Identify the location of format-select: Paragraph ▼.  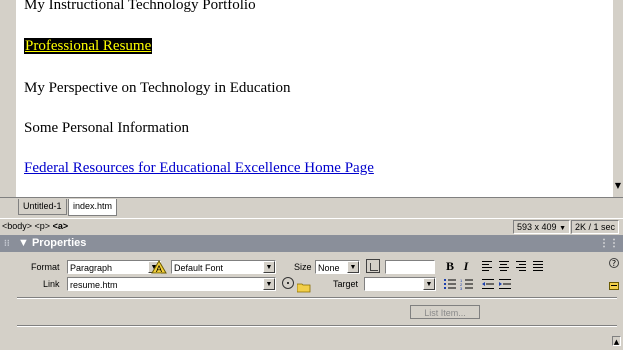
(114, 267).